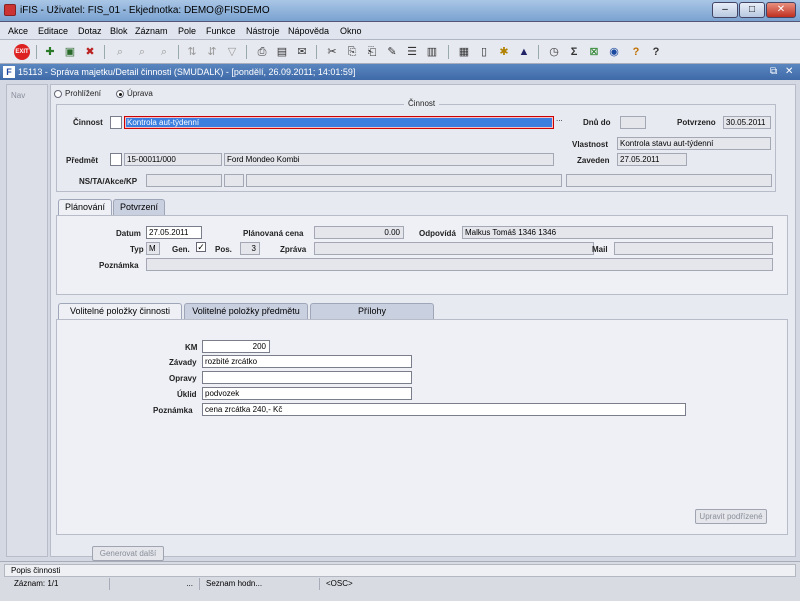  What do you see at coordinates (574, 52) in the screenshot?
I see `sum-icon: Σ` at bounding box center [574, 52].